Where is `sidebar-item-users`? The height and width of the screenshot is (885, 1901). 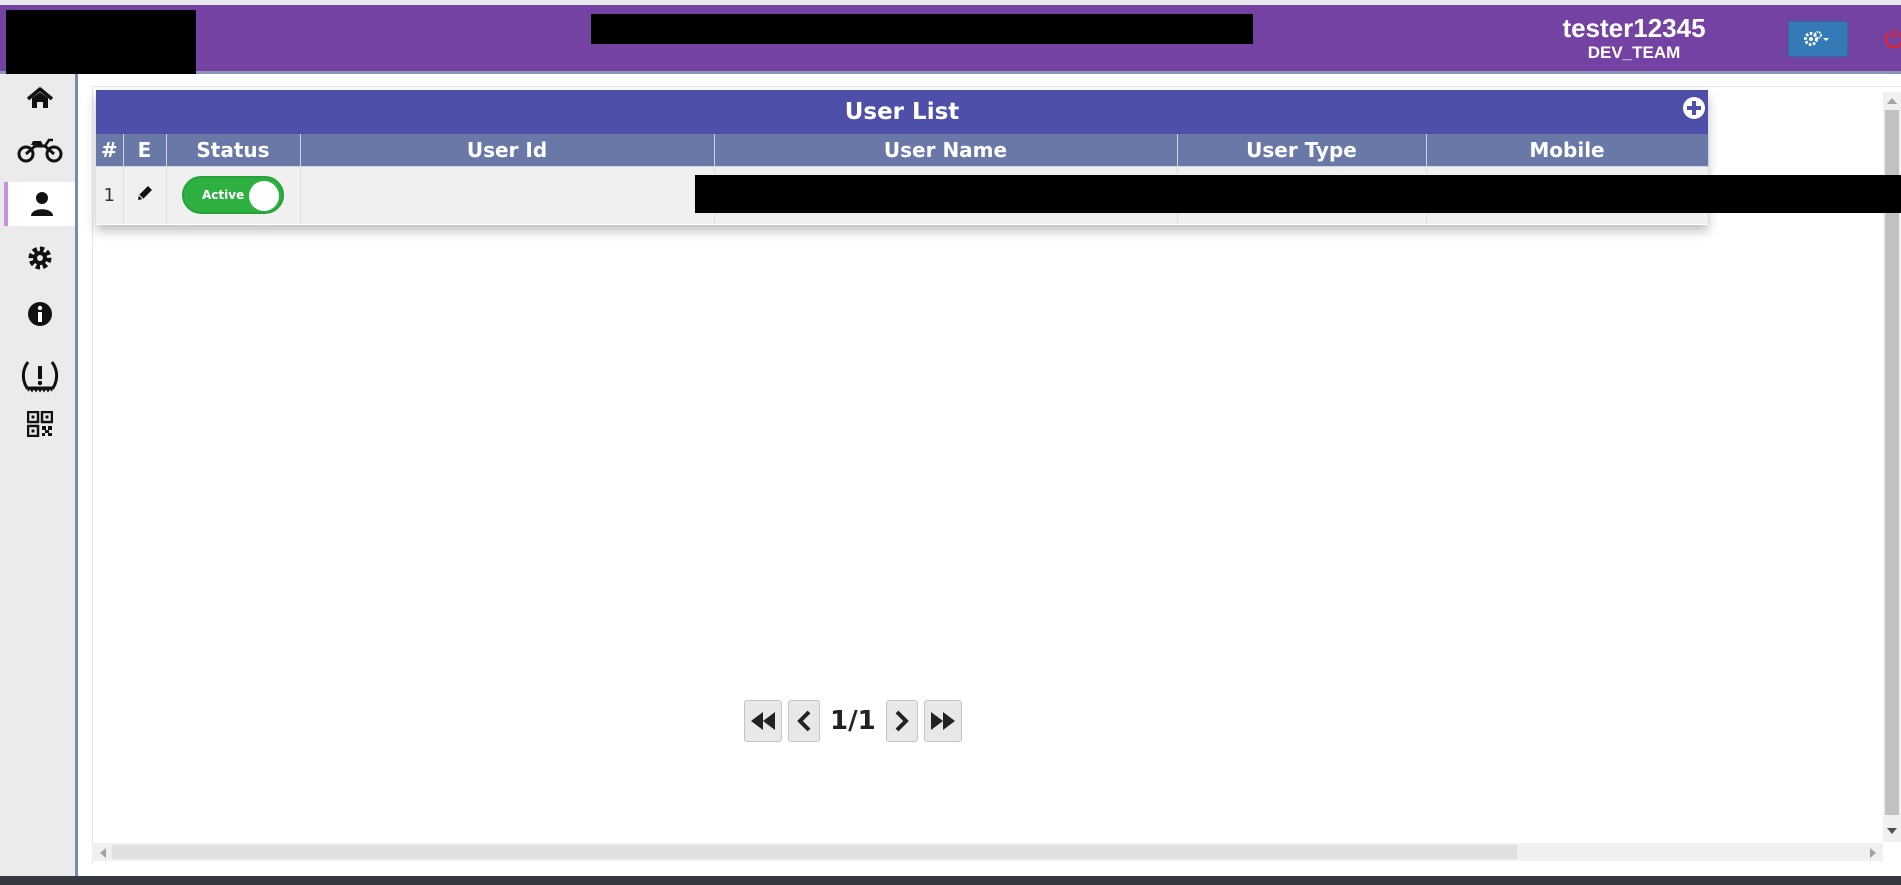
sidebar-item-users is located at coordinates (39, 204).